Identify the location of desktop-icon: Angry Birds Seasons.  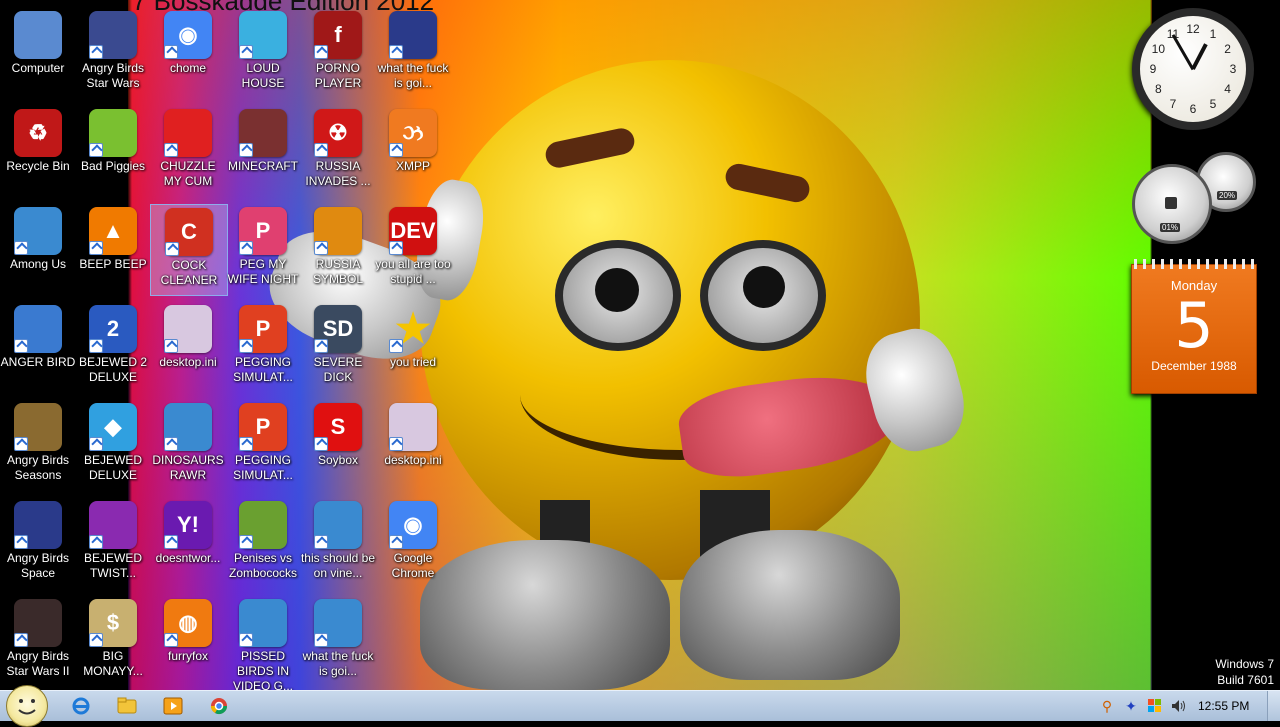
(38, 445).